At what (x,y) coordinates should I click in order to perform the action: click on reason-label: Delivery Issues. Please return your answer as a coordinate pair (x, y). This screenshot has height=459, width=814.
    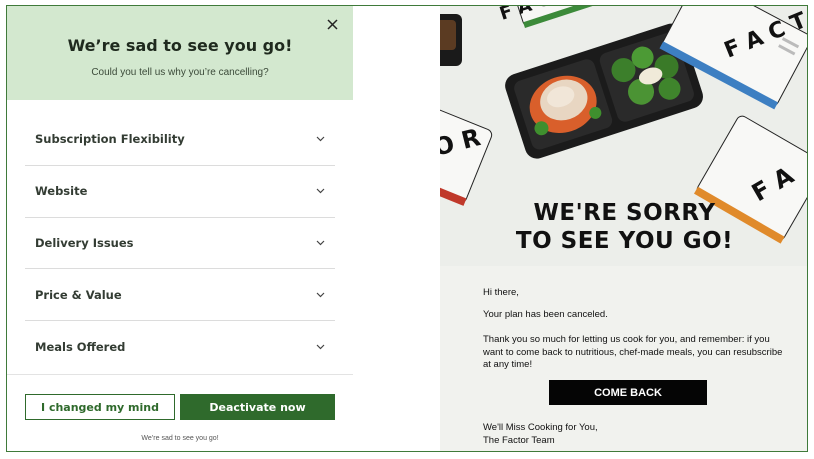
    Looking at the image, I should click on (84, 242).